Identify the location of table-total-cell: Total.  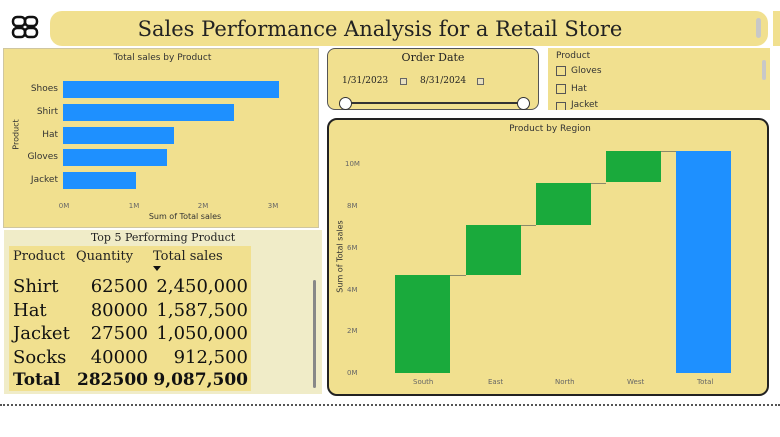
(37, 380).